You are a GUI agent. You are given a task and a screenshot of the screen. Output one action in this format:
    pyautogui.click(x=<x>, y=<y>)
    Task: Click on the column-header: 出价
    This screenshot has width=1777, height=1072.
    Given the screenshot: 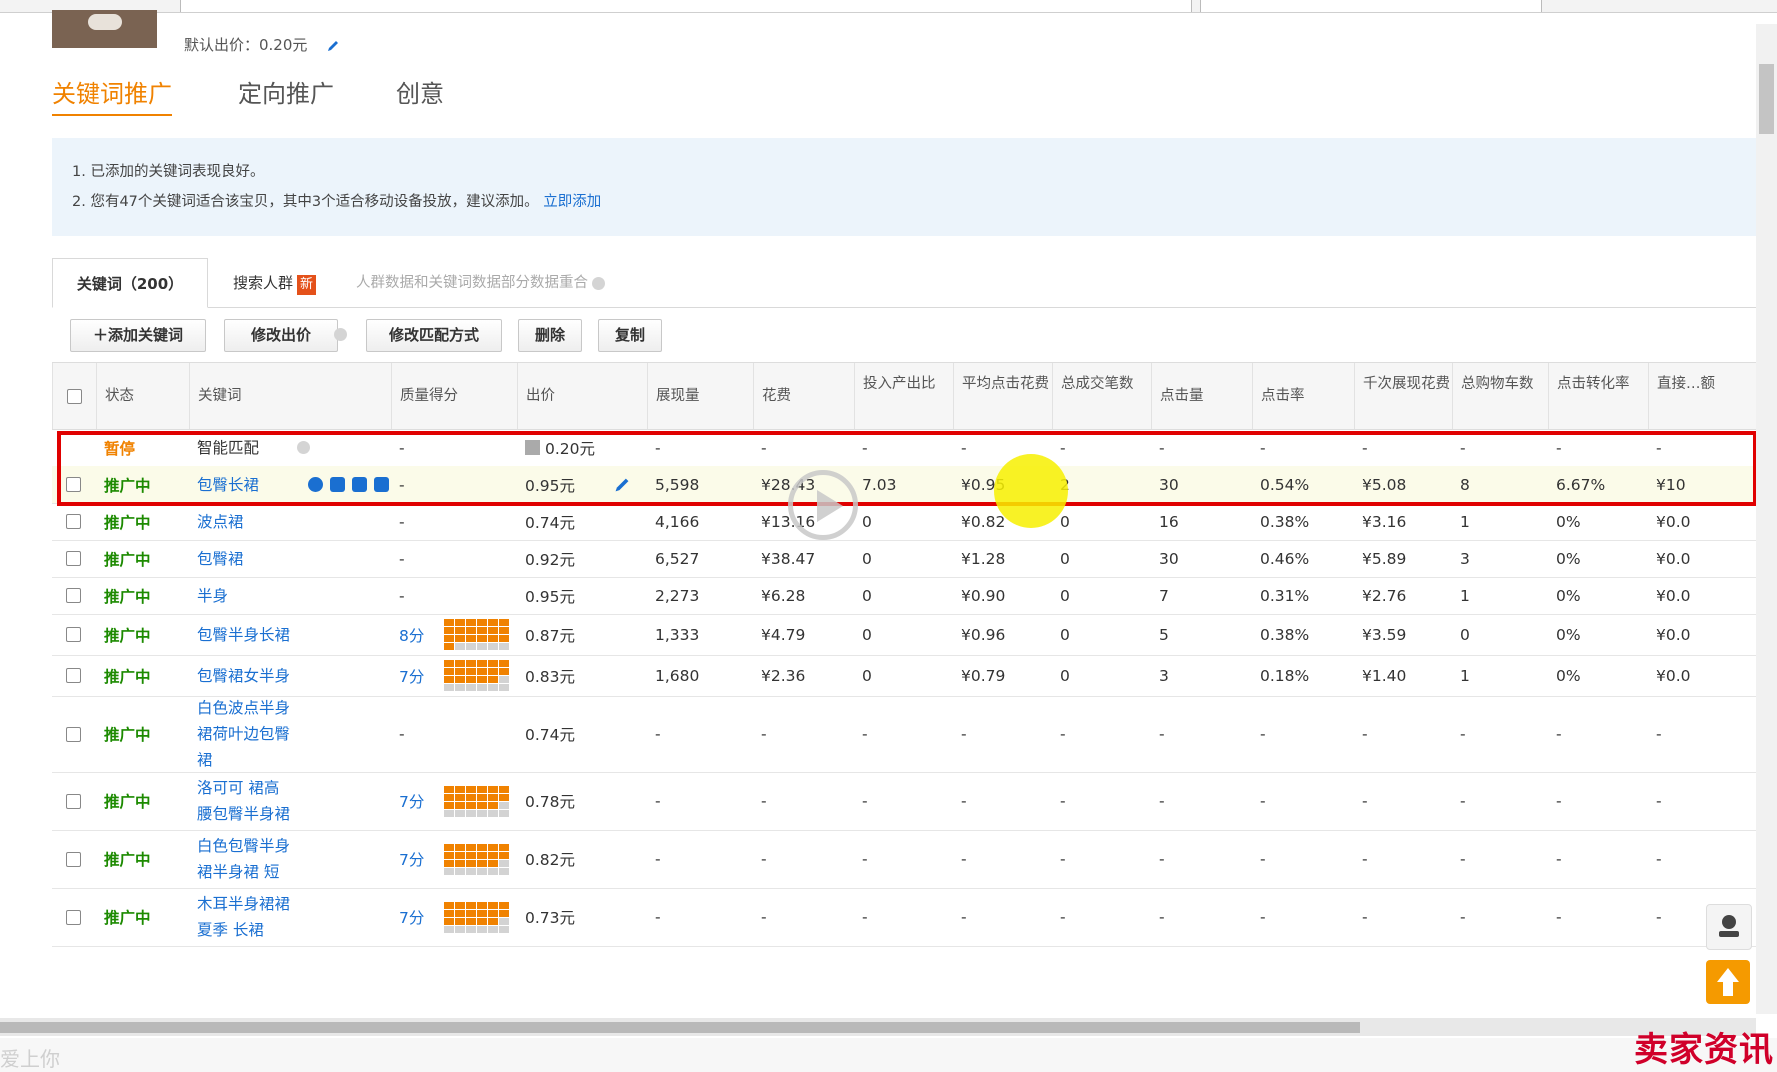 What is the action you would take?
    pyautogui.click(x=582, y=396)
    